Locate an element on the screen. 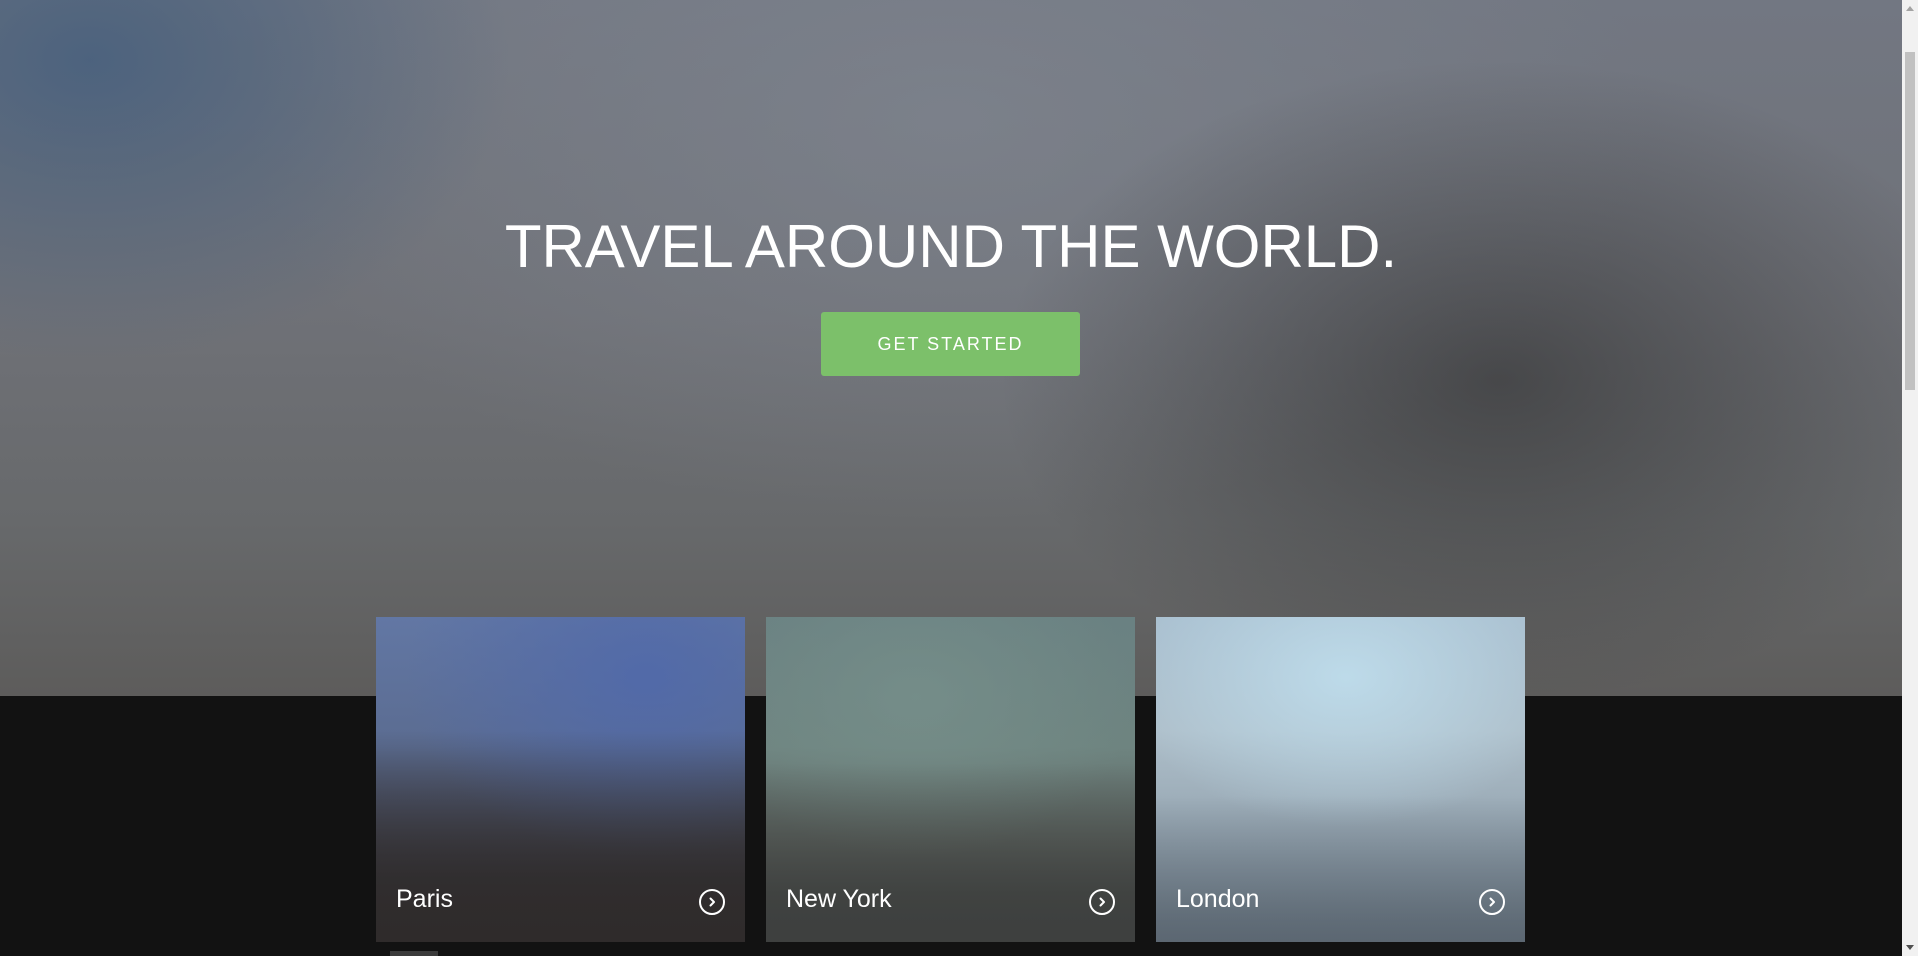  scroll-down-arrow-icon is located at coordinates (1910, 948).